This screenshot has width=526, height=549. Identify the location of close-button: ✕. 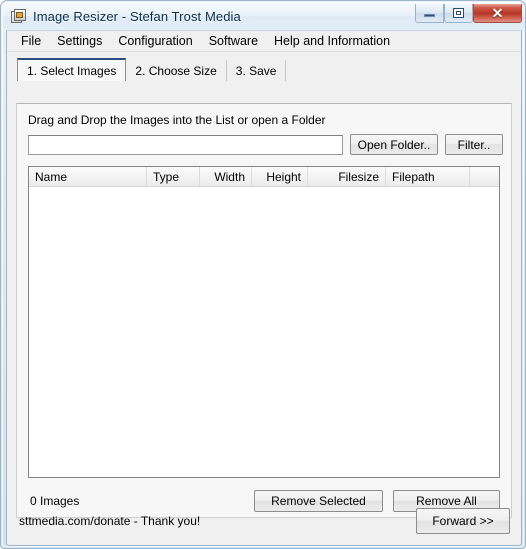
(497, 13).